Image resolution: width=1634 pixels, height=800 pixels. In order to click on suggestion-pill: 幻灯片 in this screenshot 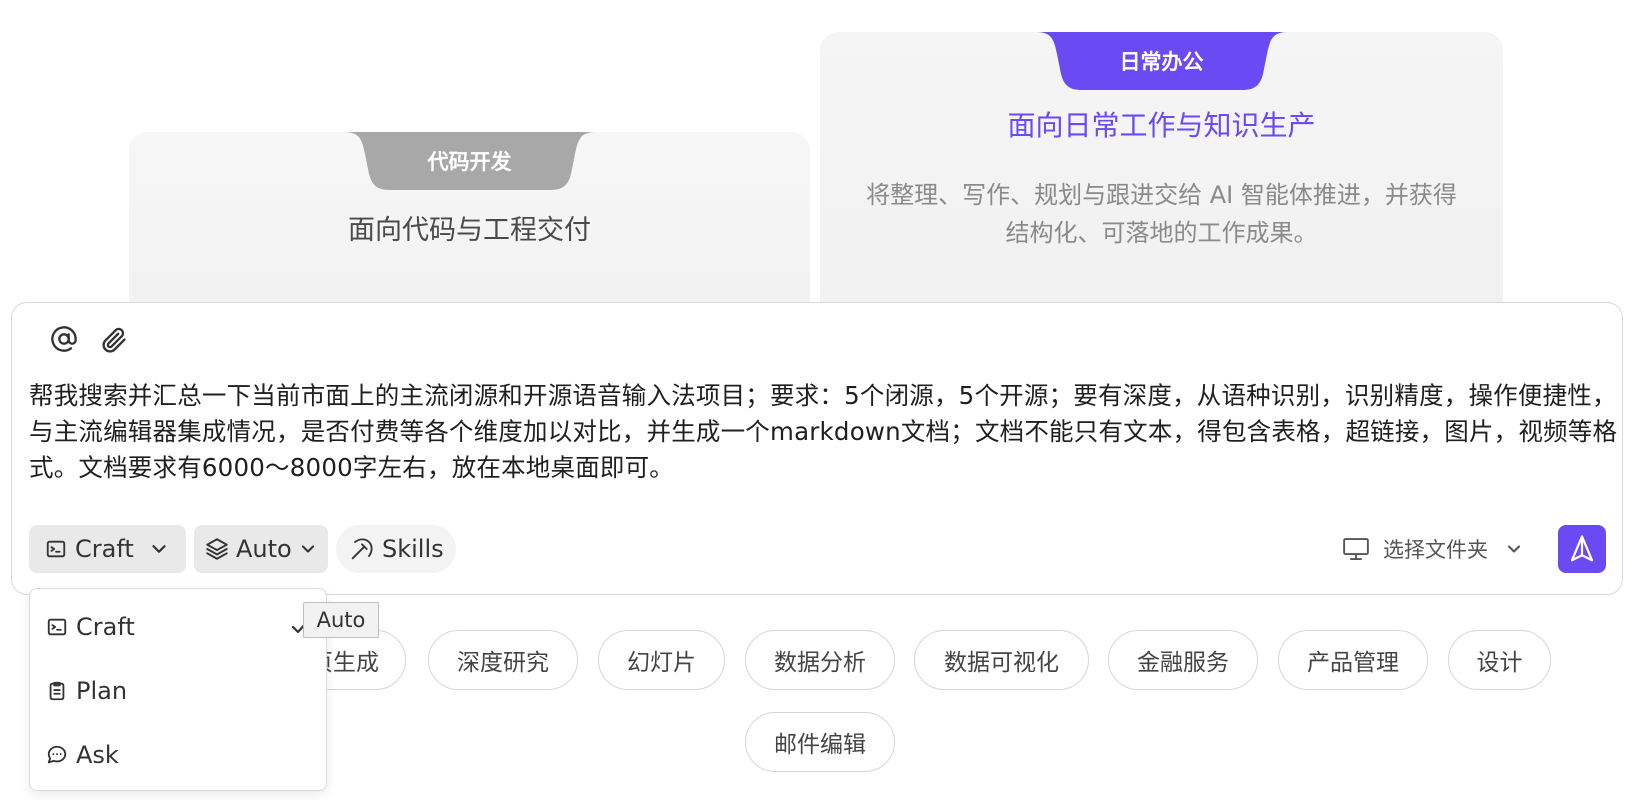, I will do `click(661, 660)`.